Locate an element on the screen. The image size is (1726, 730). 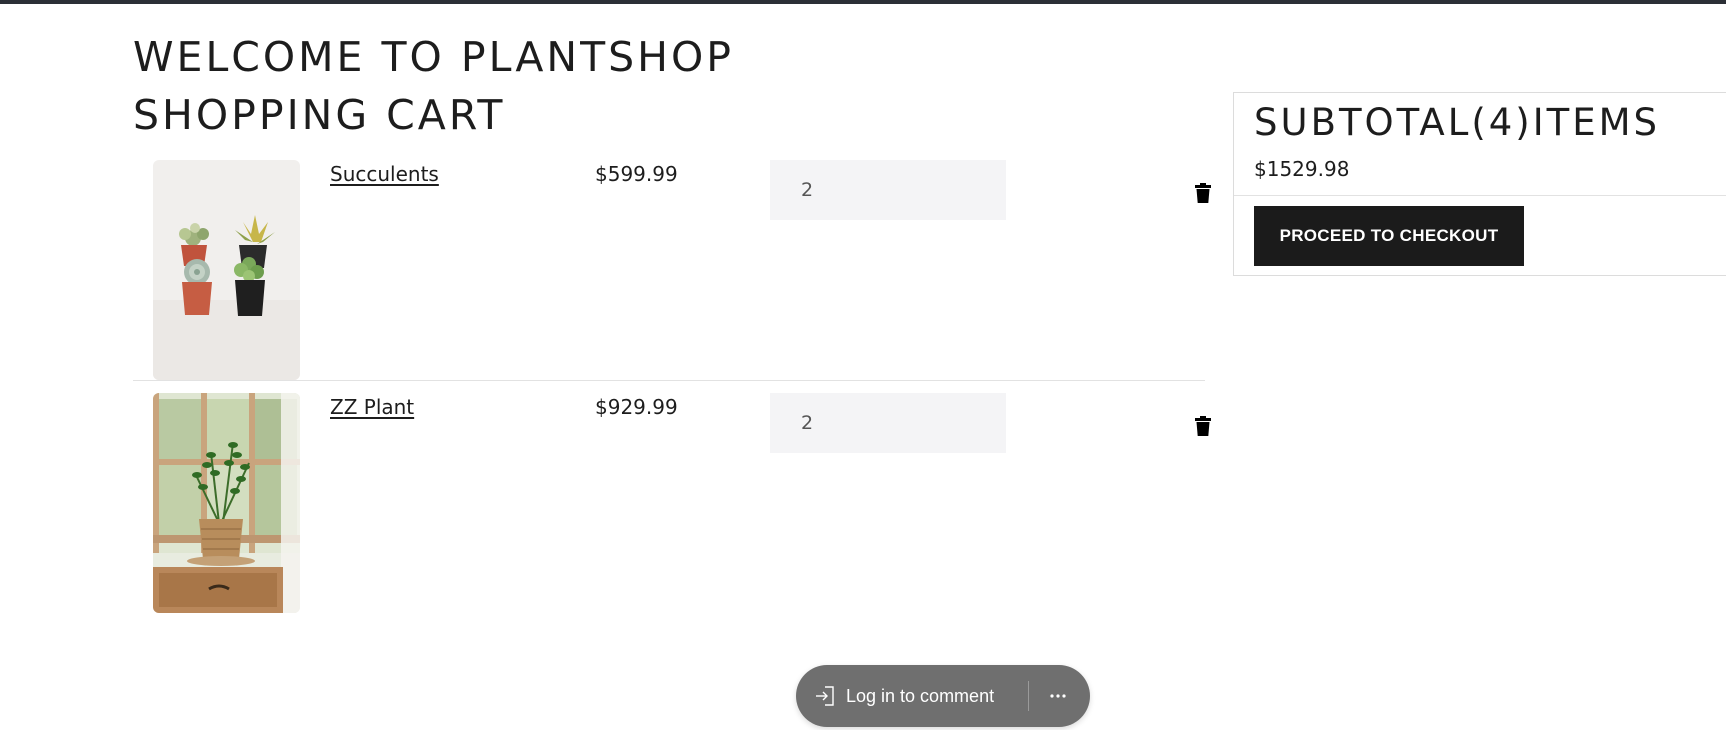
product-name-link: Succulents is located at coordinates (384, 174).